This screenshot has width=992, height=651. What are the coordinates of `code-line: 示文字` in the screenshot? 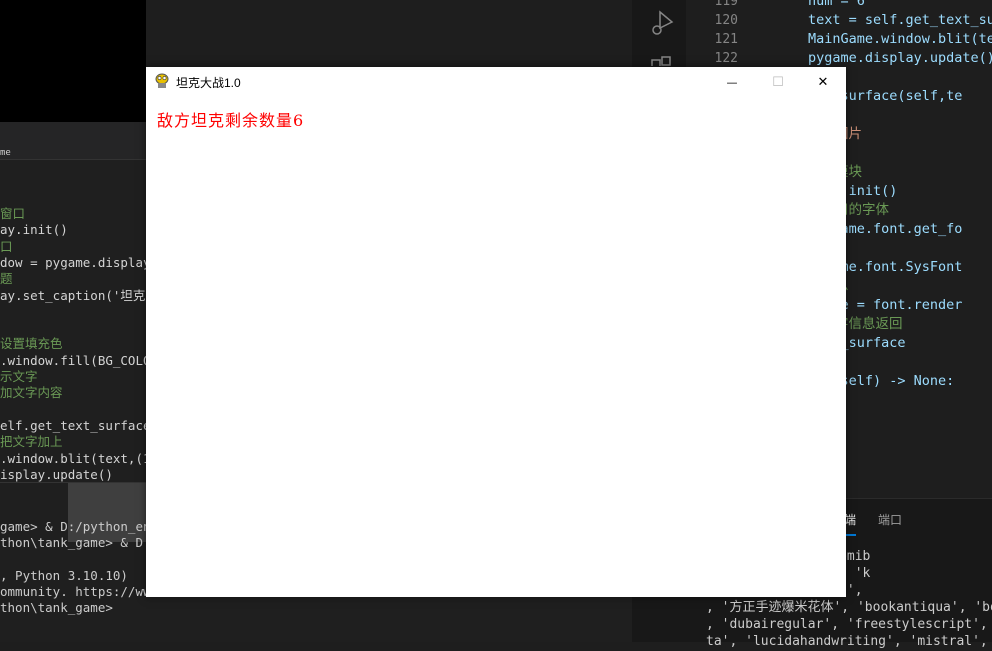 It's located at (19, 376).